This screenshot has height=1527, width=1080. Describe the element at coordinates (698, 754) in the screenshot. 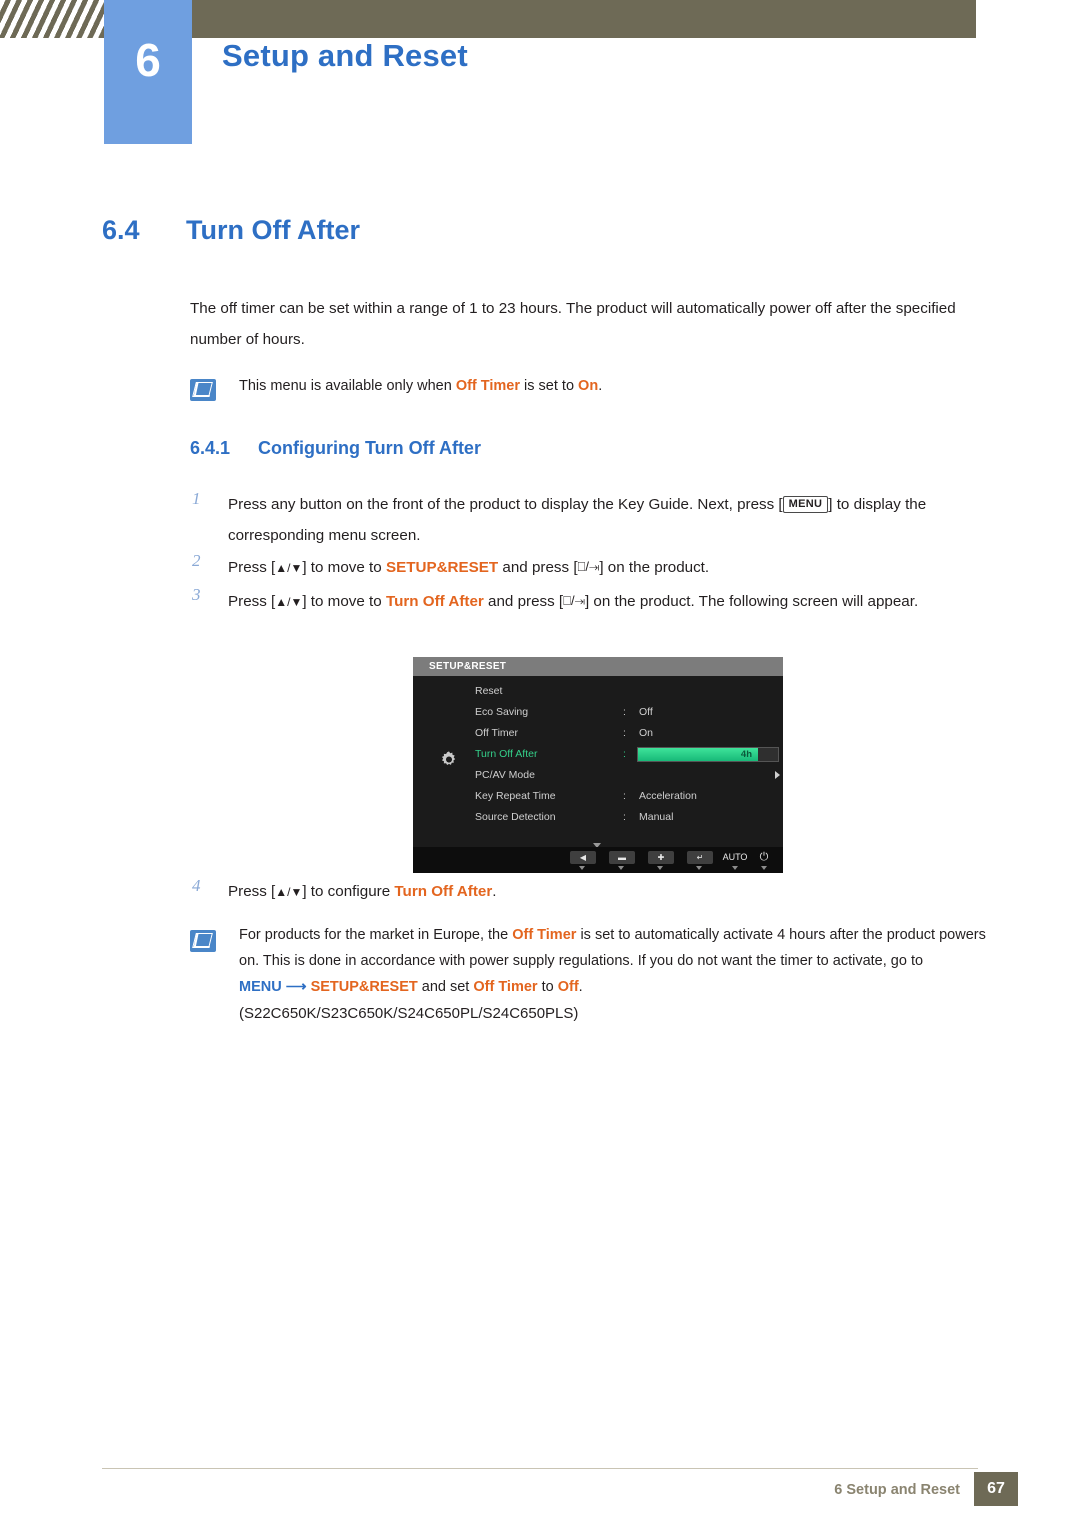

I see `osd-slider-fill: 4h` at that location.